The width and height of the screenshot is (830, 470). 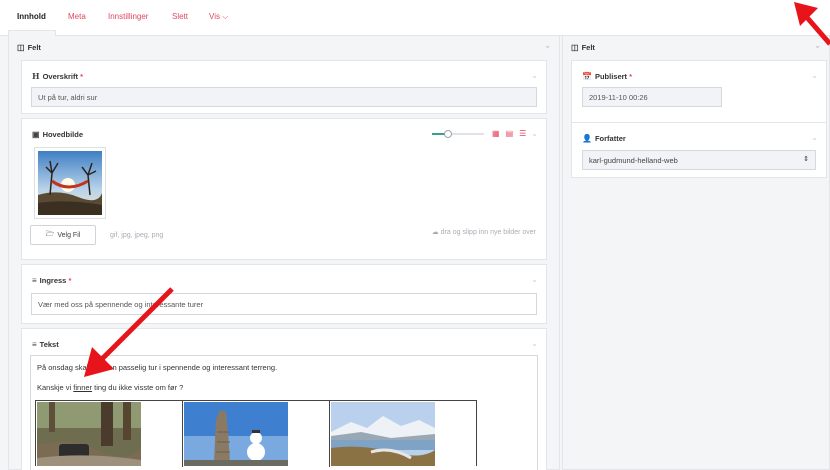 What do you see at coordinates (652, 97) in the screenshot?
I see `published-date-input: 2019-11-10 00:26` at bounding box center [652, 97].